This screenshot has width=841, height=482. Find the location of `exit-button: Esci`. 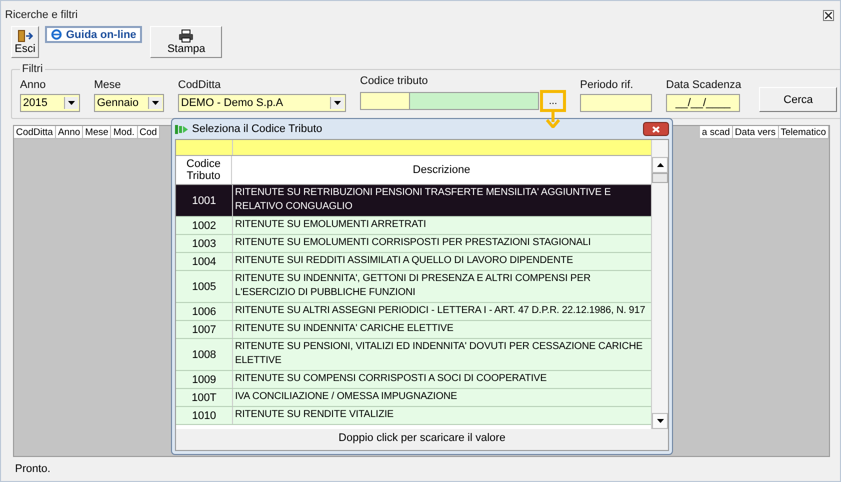

exit-button: Esci is located at coordinates (25, 42).